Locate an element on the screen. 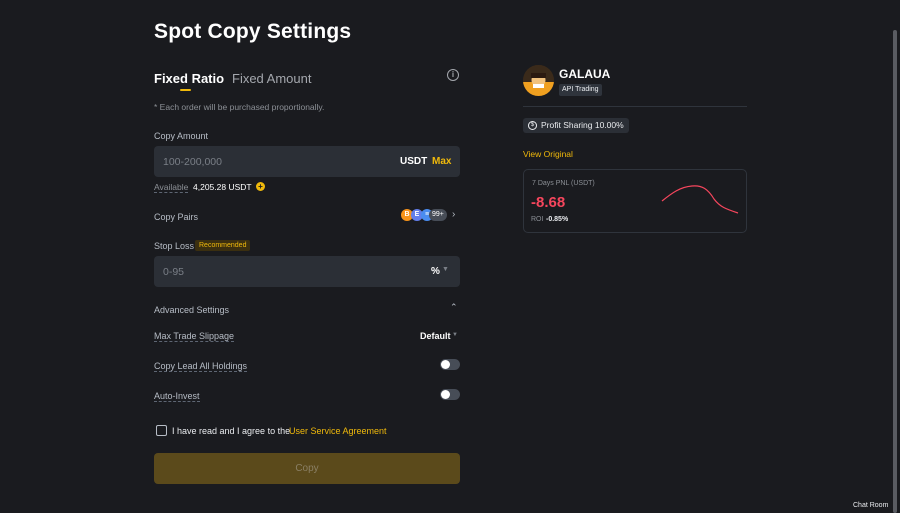  tab-fixed-amount: Fixed Amount is located at coordinates (272, 78).